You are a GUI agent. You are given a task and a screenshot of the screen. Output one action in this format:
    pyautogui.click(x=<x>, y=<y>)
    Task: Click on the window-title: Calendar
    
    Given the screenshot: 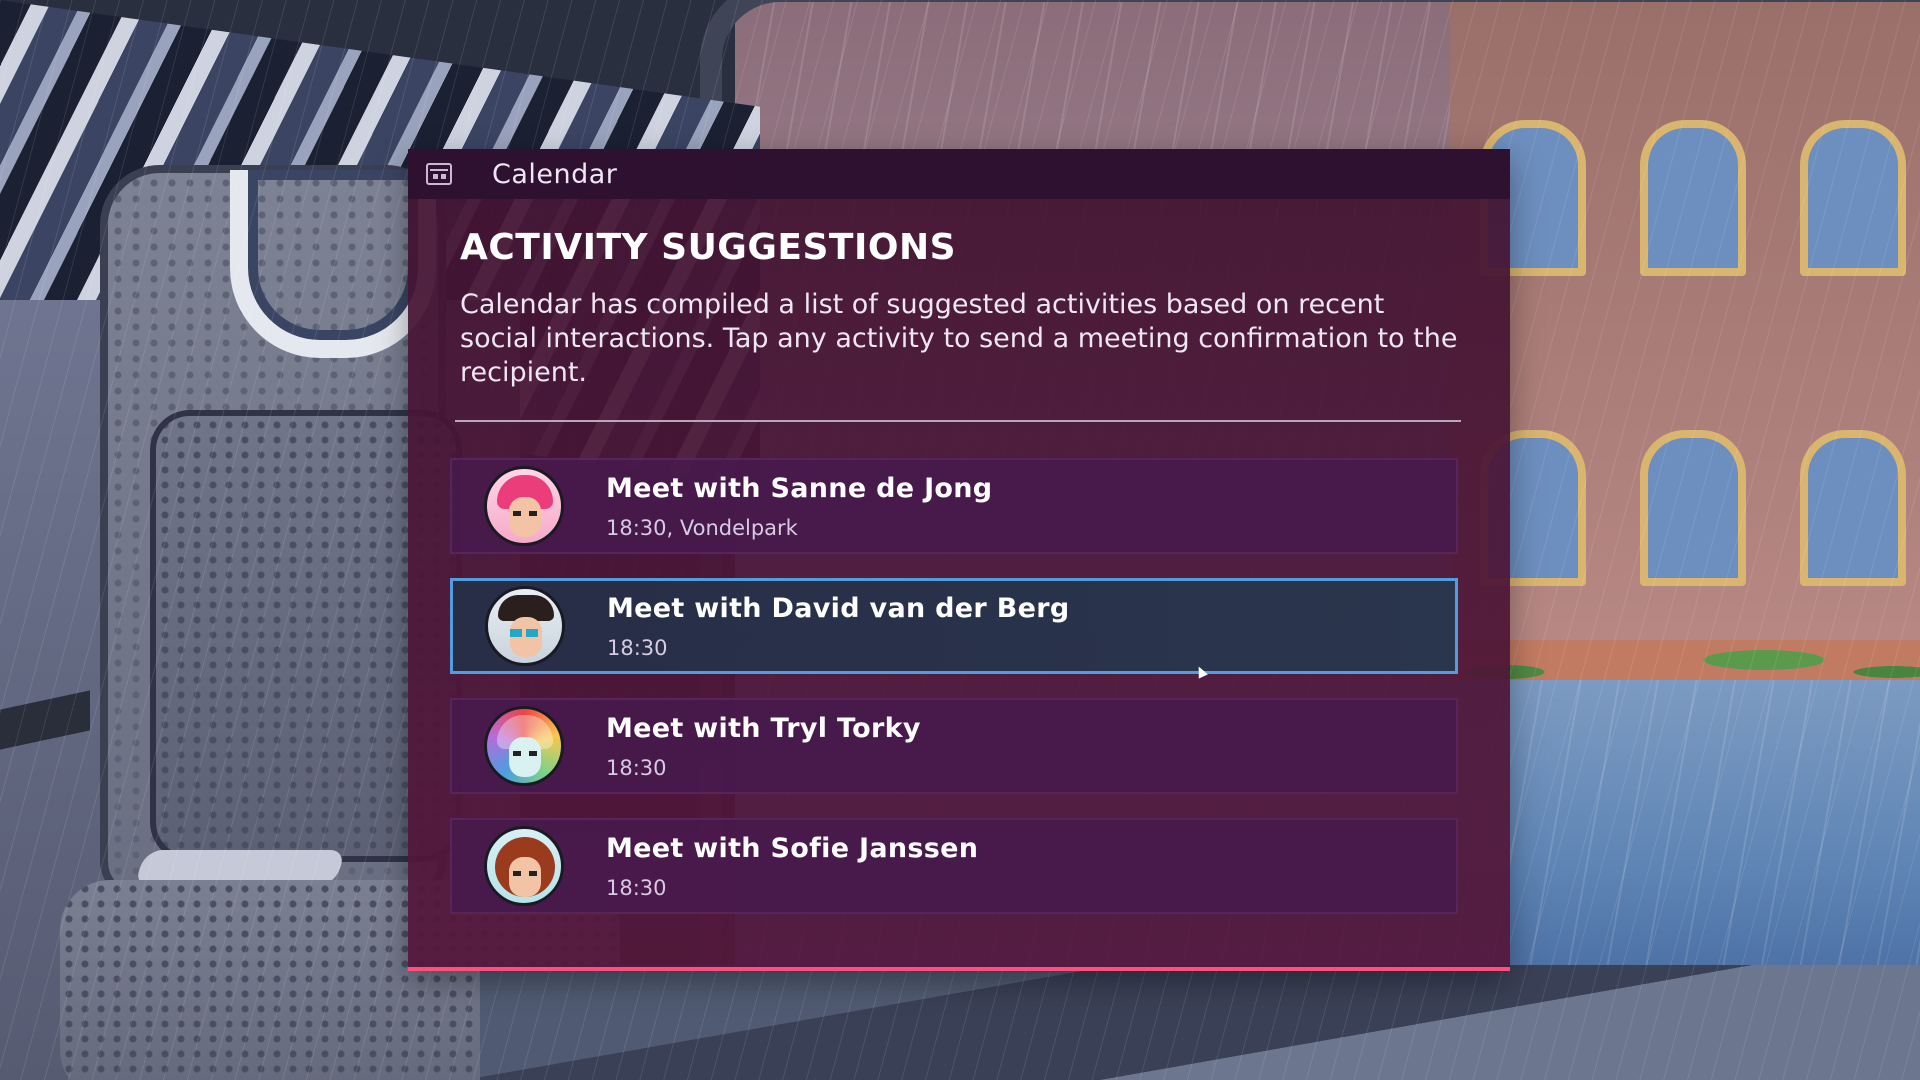 What is the action you would take?
    pyautogui.click(x=555, y=174)
    